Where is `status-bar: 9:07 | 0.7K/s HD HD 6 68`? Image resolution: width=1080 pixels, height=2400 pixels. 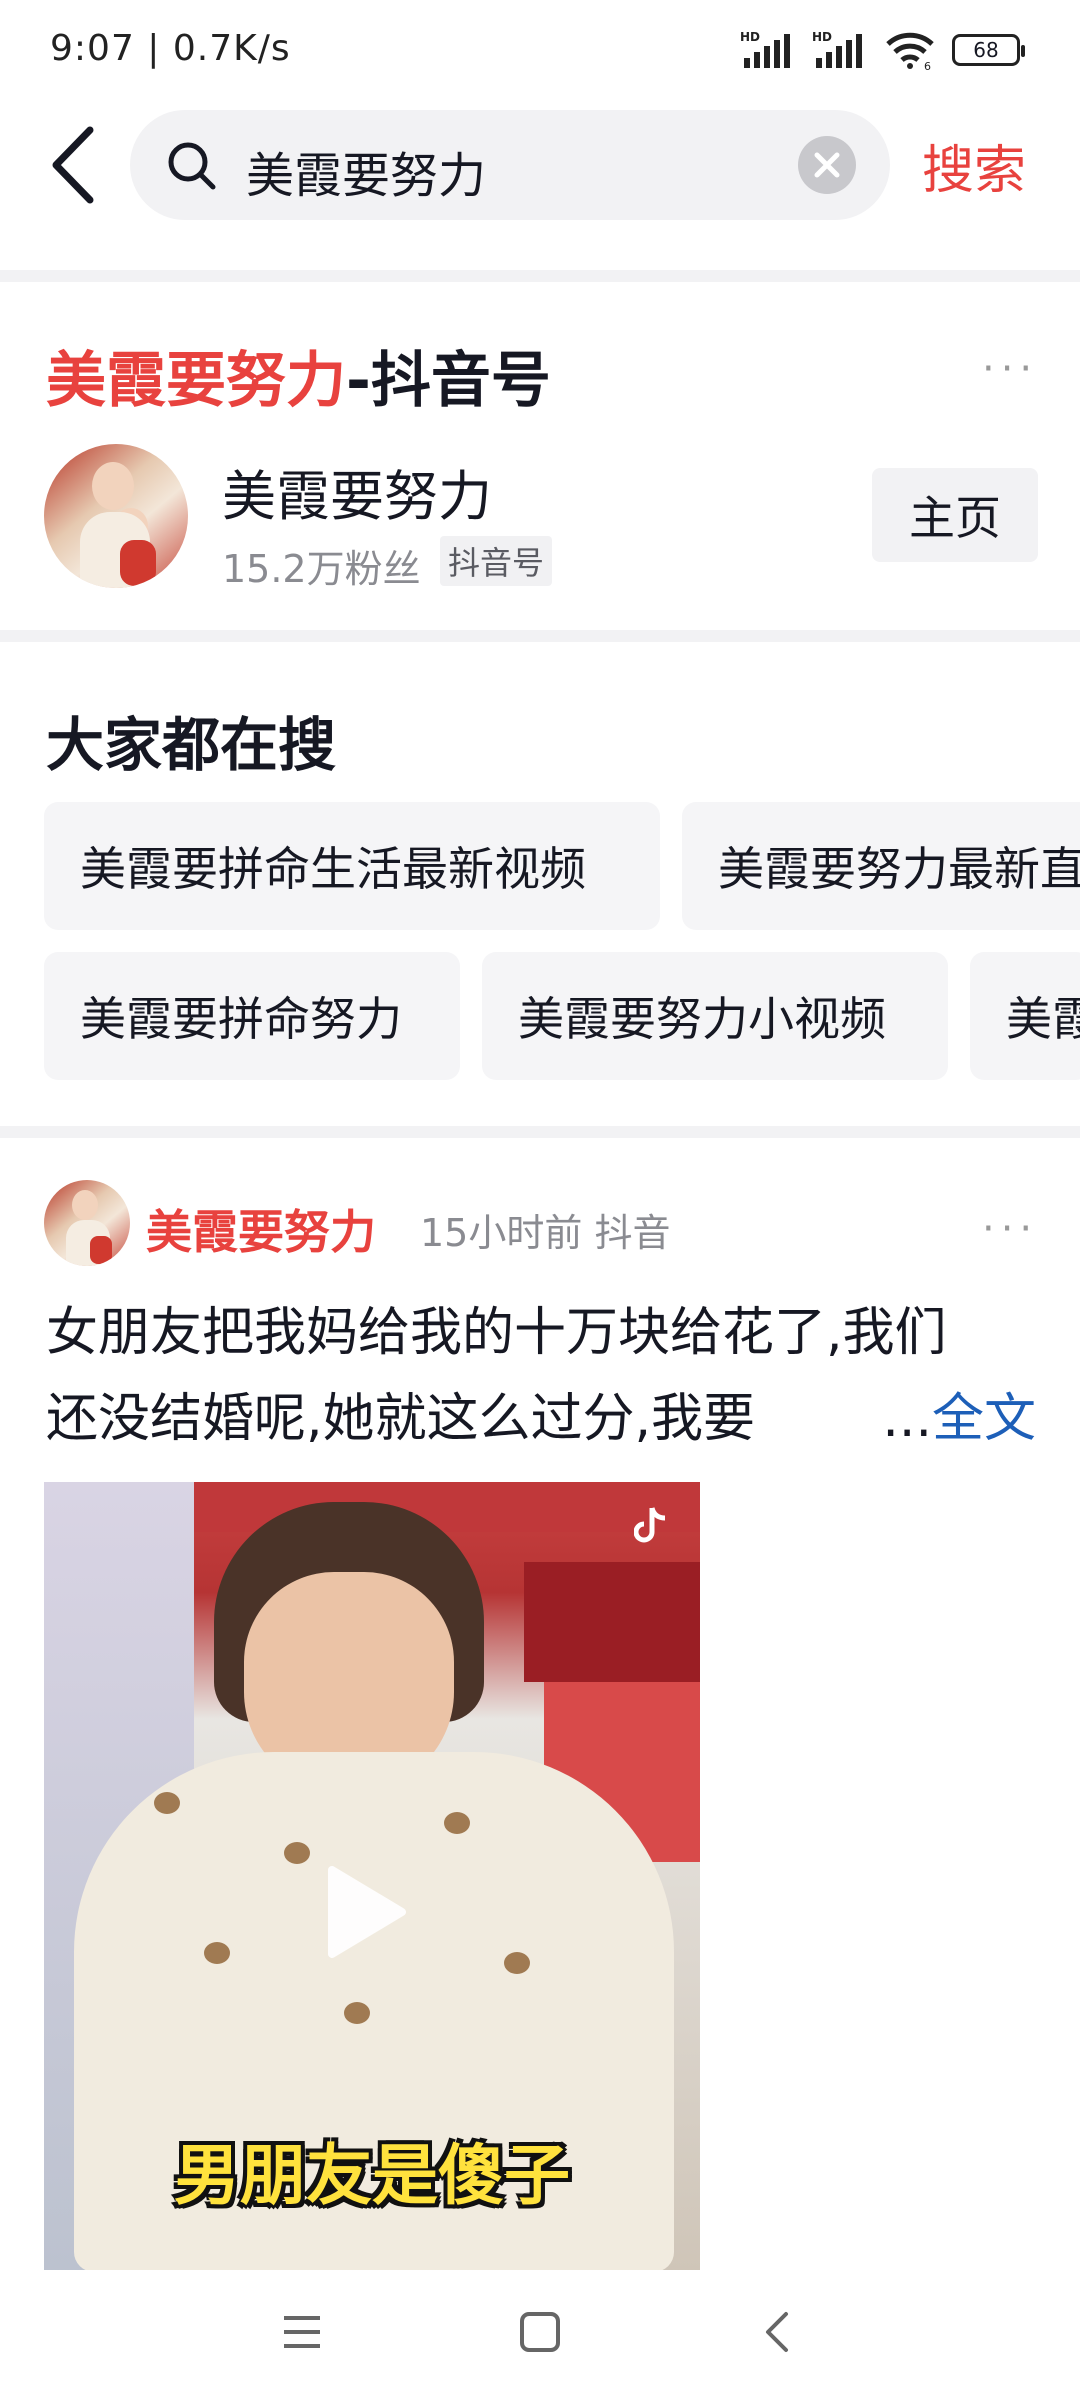 status-bar: 9:07 | 0.7K/s HD HD 6 68 is located at coordinates (540, 50).